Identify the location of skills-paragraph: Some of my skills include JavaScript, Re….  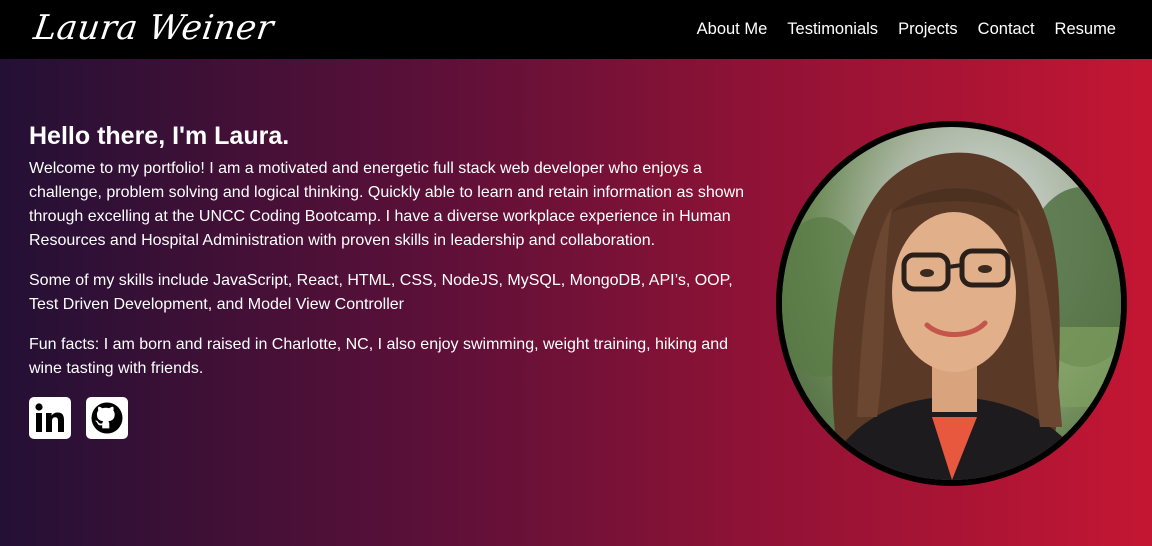
(381, 292).